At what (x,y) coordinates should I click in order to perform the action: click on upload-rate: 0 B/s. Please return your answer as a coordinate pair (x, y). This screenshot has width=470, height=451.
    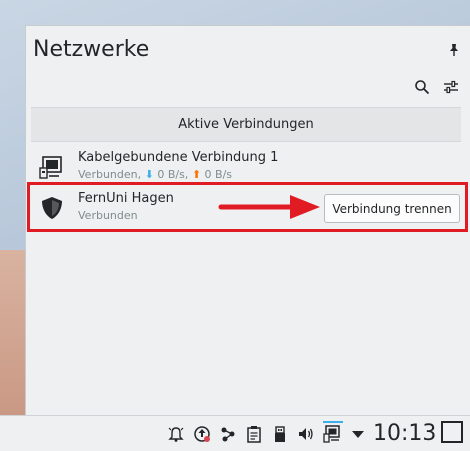
    Looking at the image, I should click on (218, 174).